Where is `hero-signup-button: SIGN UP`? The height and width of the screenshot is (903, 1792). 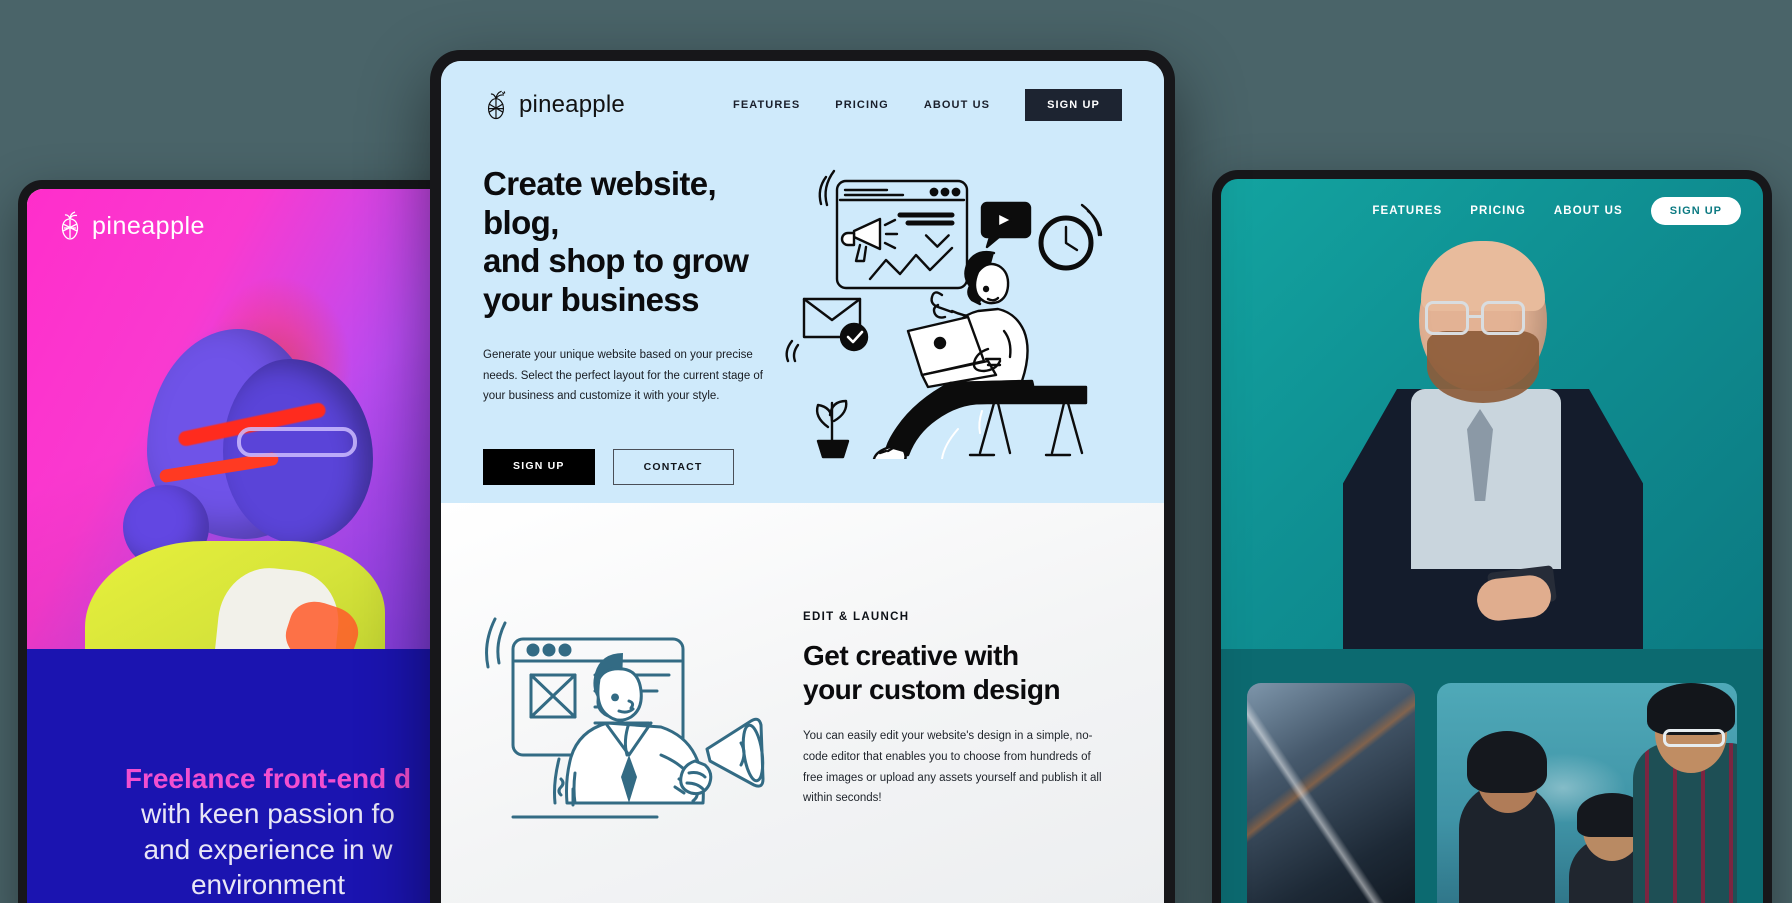
hero-signup-button: SIGN UP is located at coordinates (539, 466).